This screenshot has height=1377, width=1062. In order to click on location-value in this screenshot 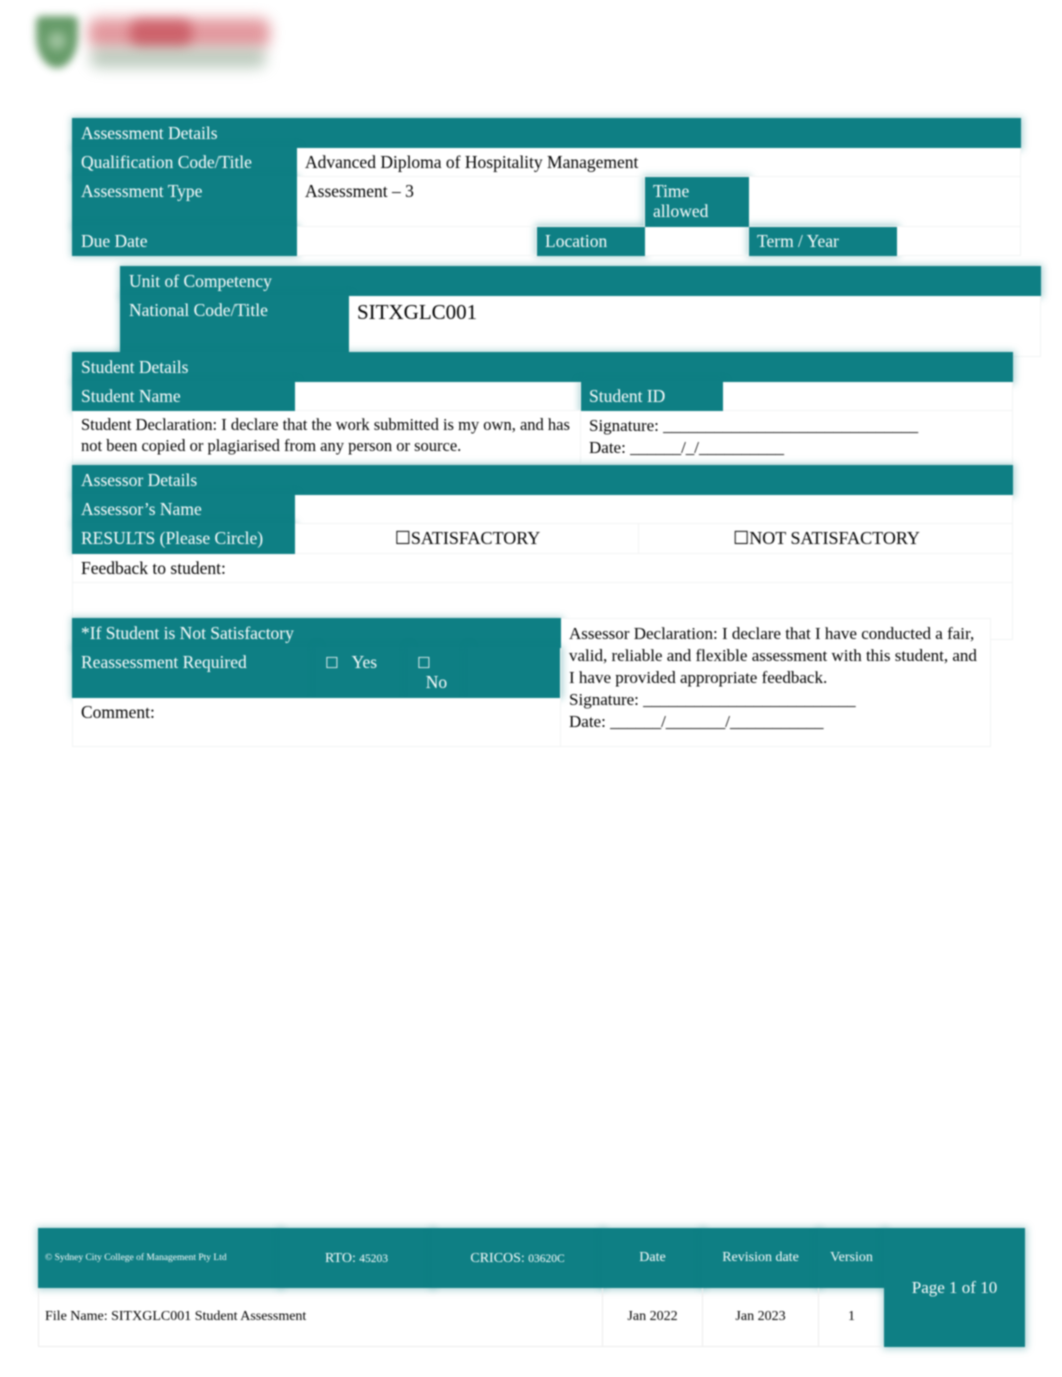, I will do `click(696, 240)`.